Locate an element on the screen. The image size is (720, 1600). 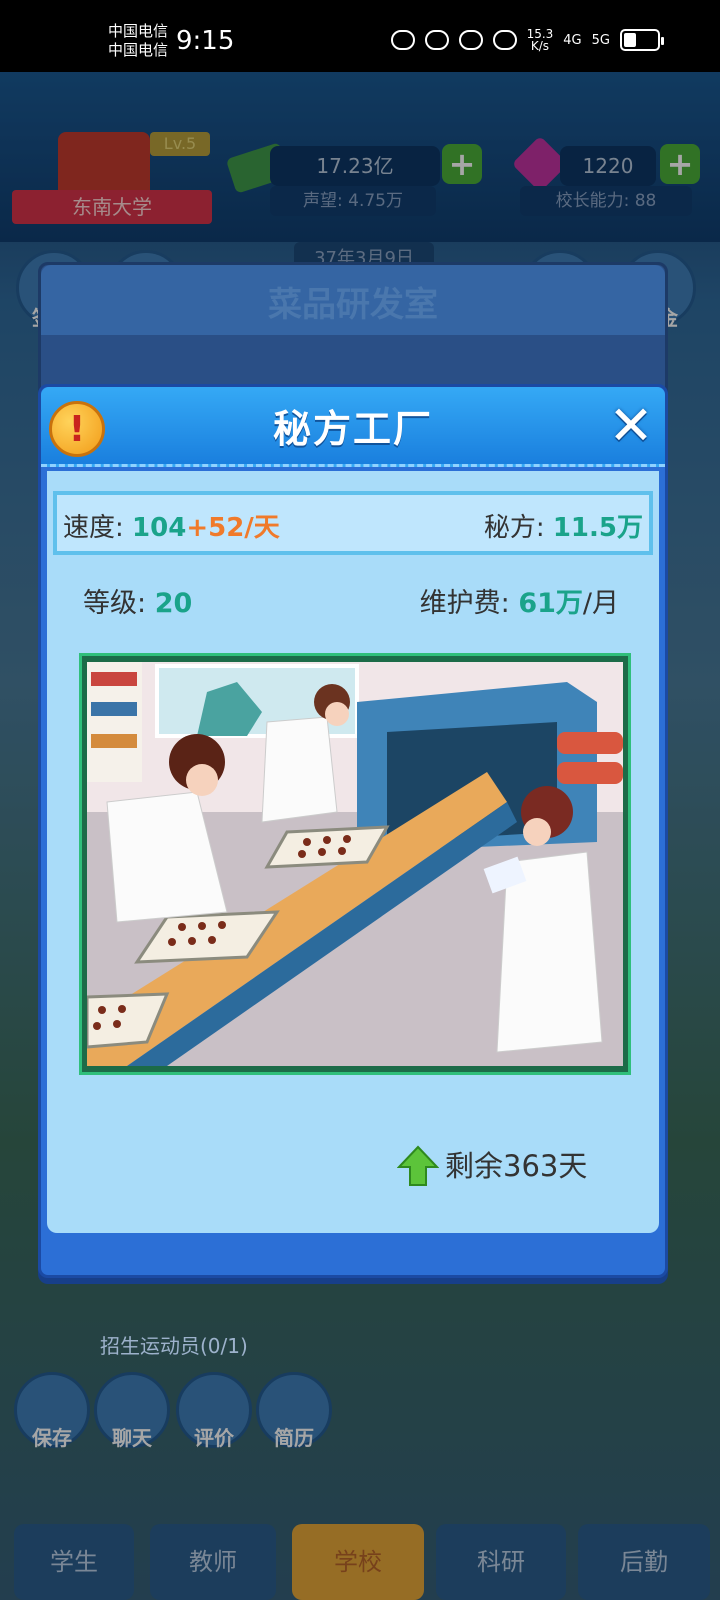
recipe-value: 11.5万 is located at coordinates (597, 528).